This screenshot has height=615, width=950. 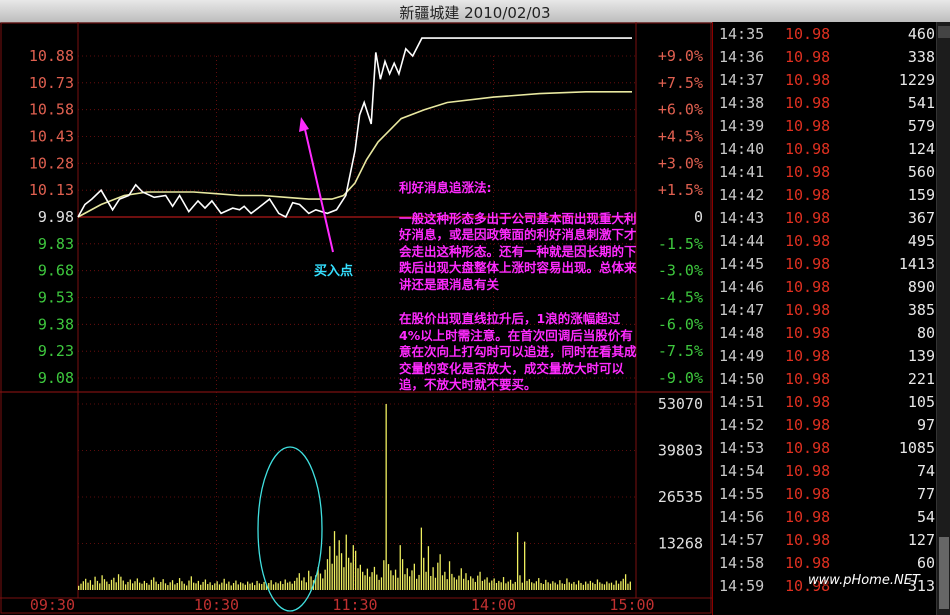 I want to click on volume-tick-label: 26535, so click(x=680, y=497).